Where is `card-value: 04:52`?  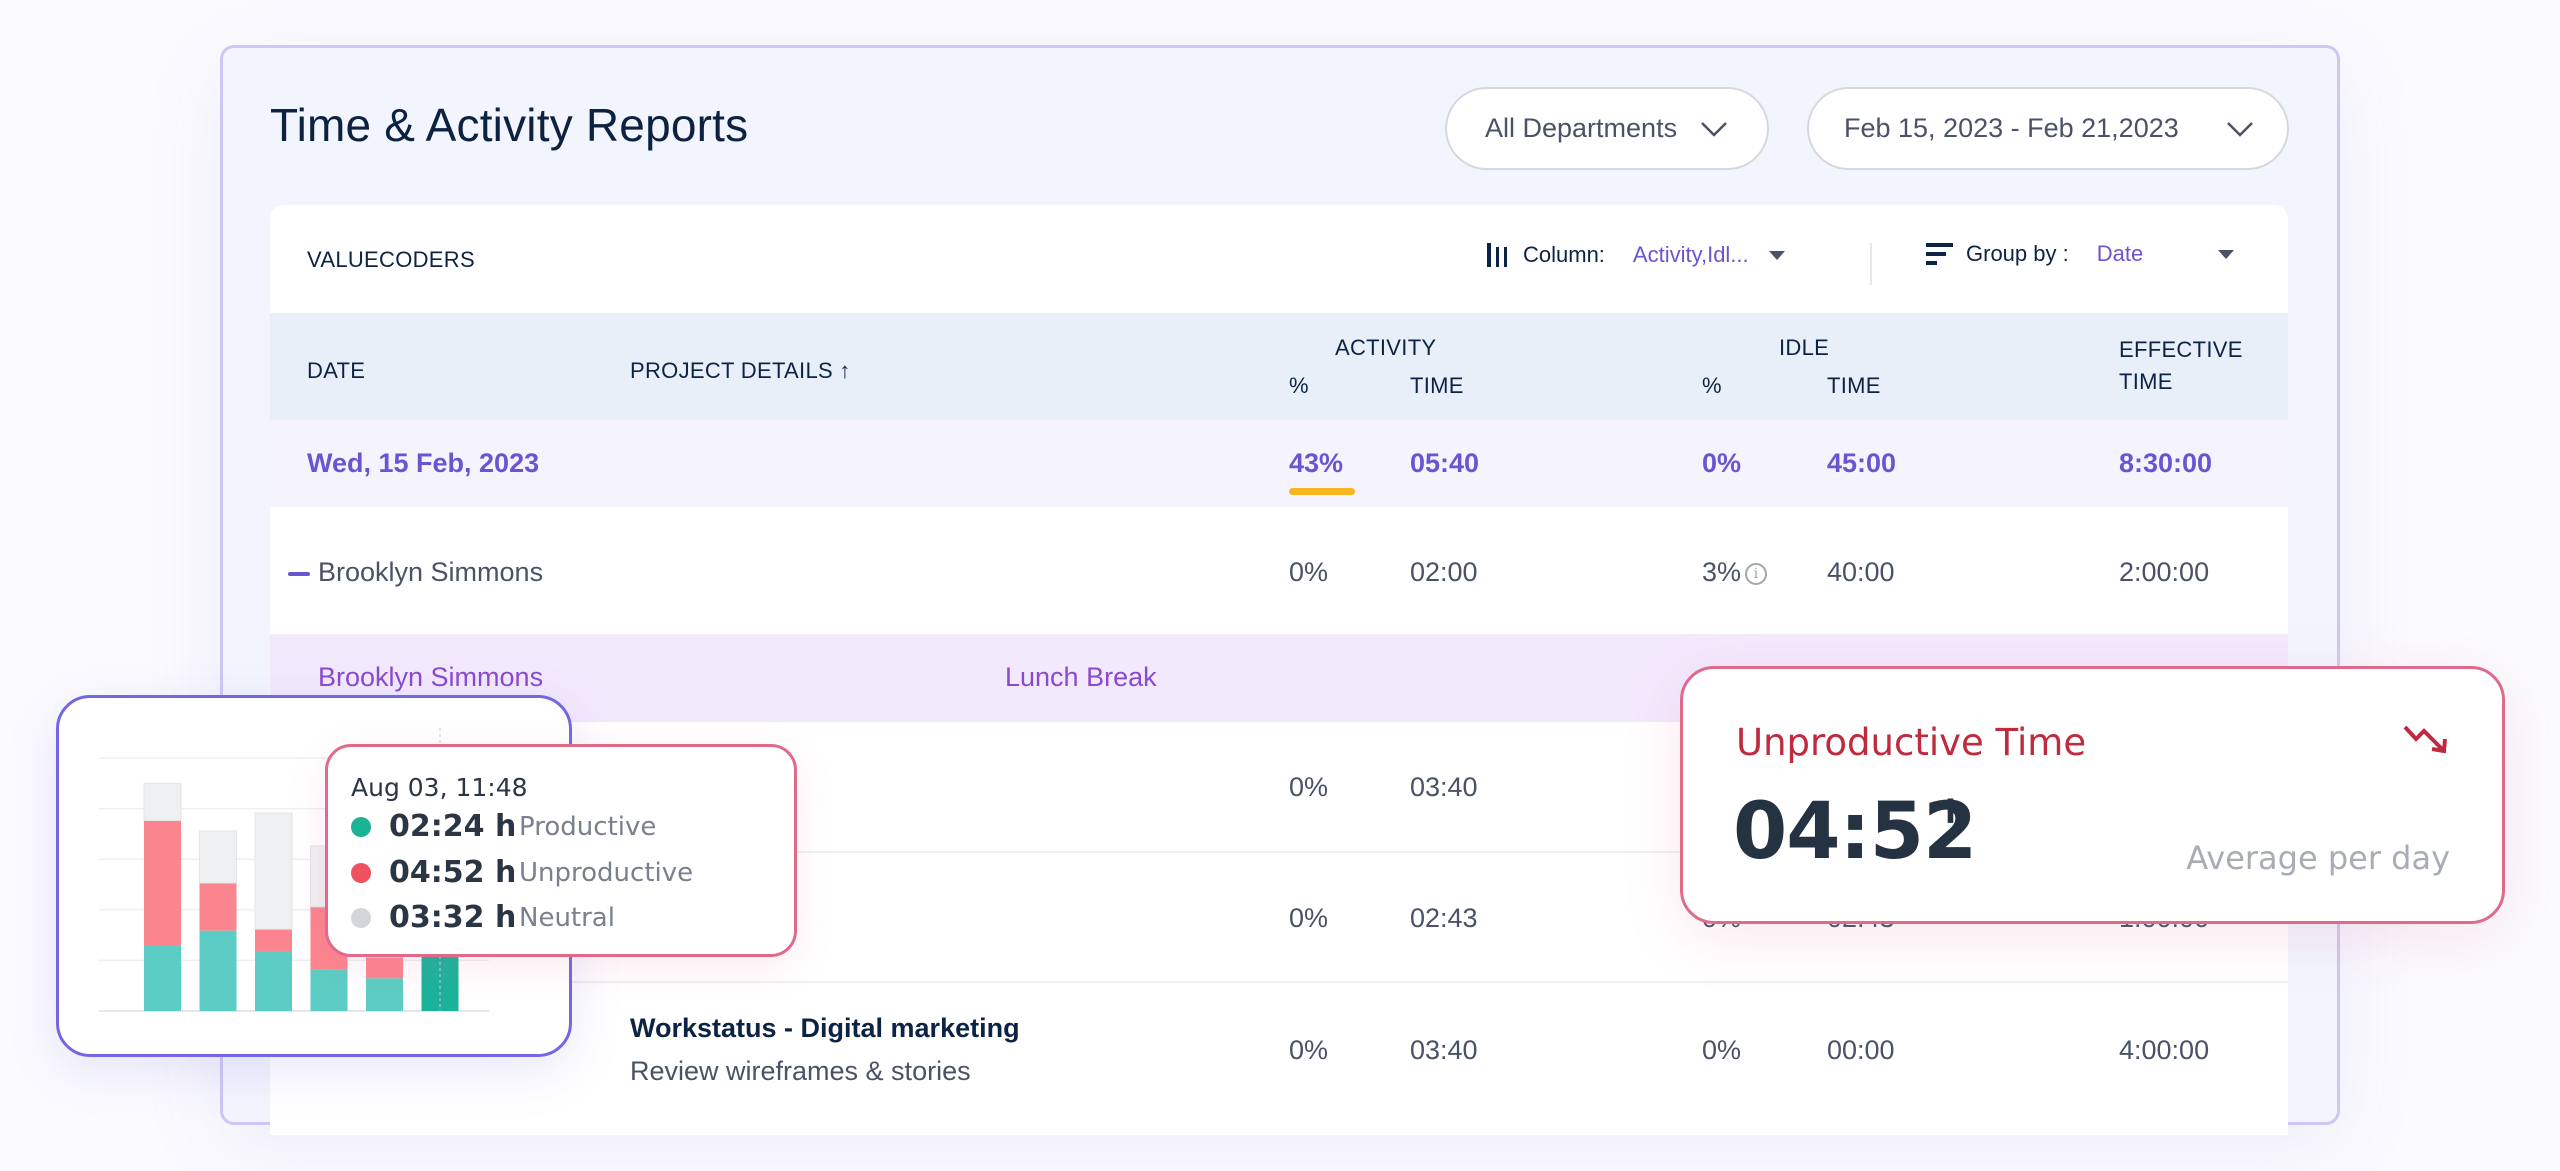 card-value: 04:52 is located at coordinates (1855, 832).